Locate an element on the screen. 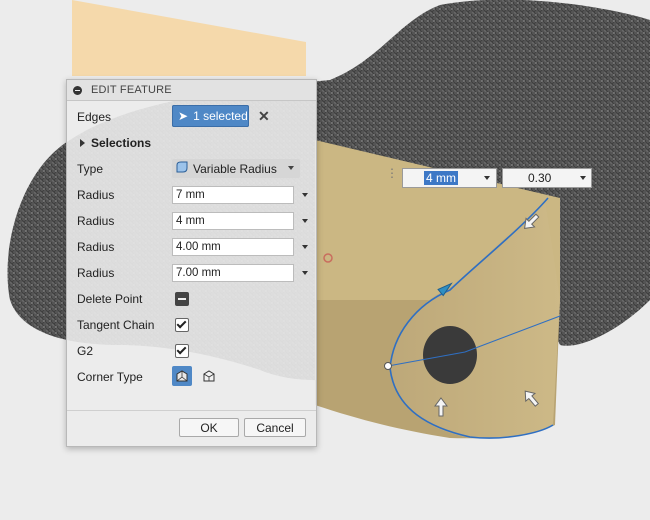 This screenshot has width=650, height=520. edges-selection-value: 1 selected is located at coordinates (220, 116).